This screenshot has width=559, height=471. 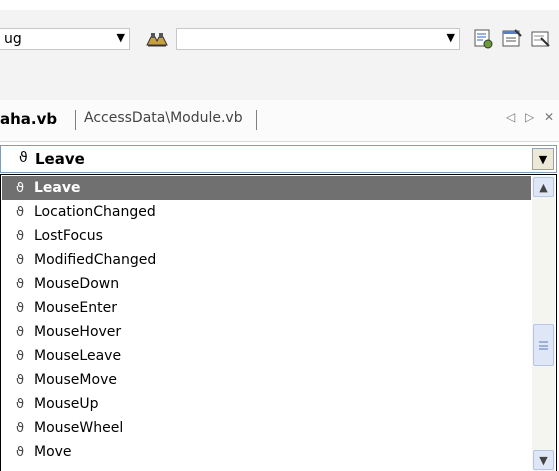 I want to click on list-item: ϑ MouseHover, so click(x=266, y=332).